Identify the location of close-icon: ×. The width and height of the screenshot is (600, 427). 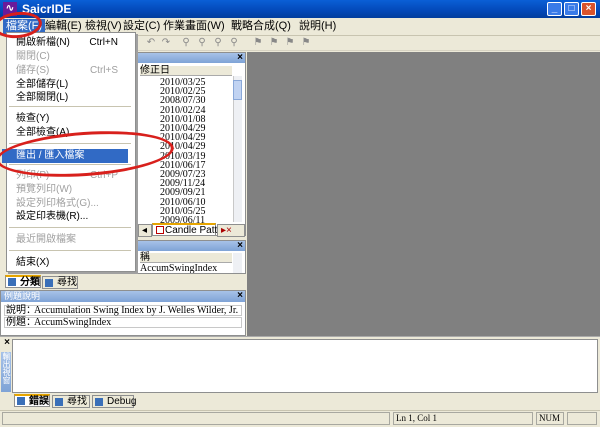
(588, 9).